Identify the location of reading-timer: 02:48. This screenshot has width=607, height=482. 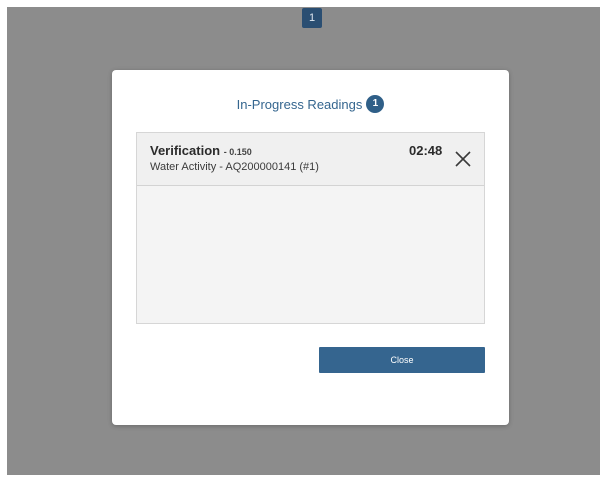
(426, 150).